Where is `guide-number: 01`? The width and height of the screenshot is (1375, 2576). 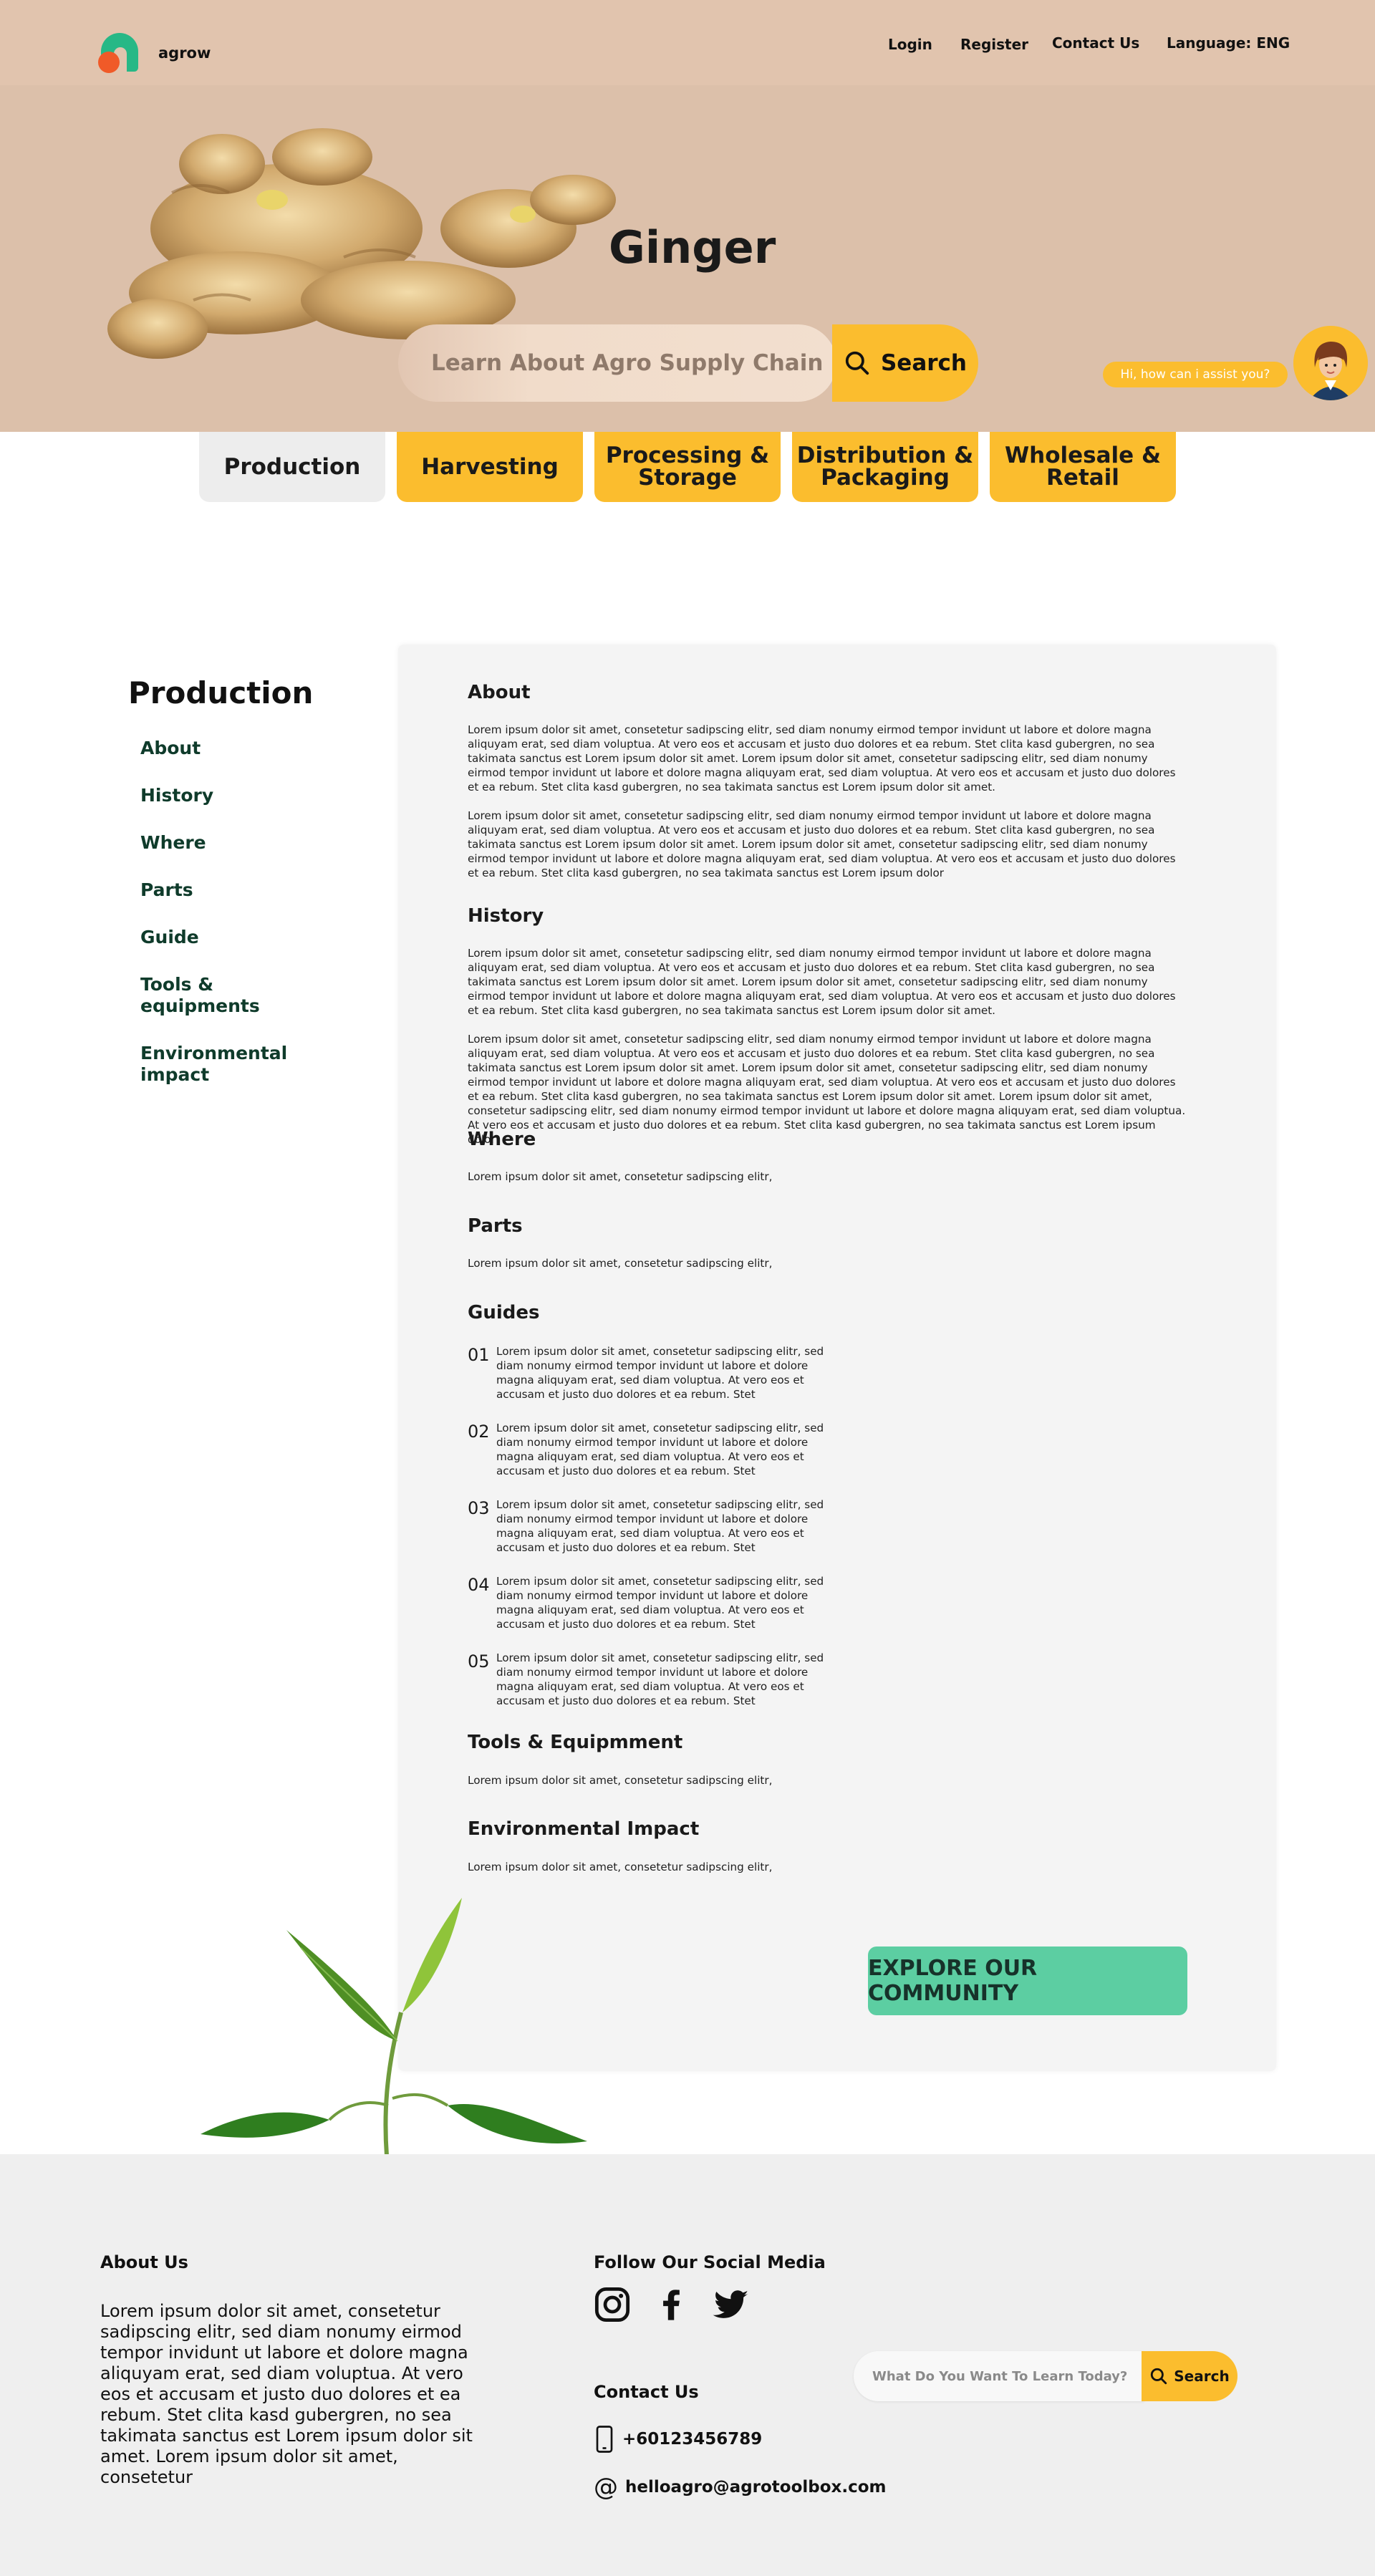 guide-number: 01 is located at coordinates (479, 1355).